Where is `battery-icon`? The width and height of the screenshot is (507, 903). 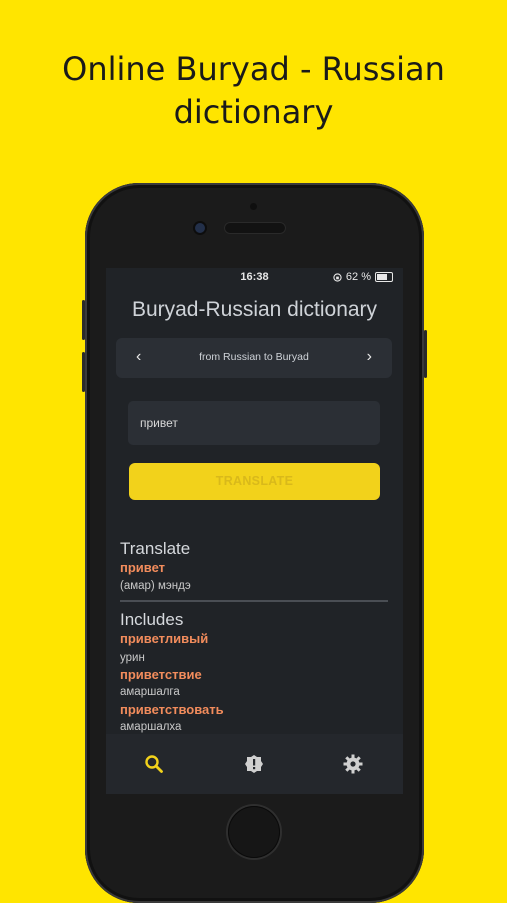 battery-icon is located at coordinates (384, 277).